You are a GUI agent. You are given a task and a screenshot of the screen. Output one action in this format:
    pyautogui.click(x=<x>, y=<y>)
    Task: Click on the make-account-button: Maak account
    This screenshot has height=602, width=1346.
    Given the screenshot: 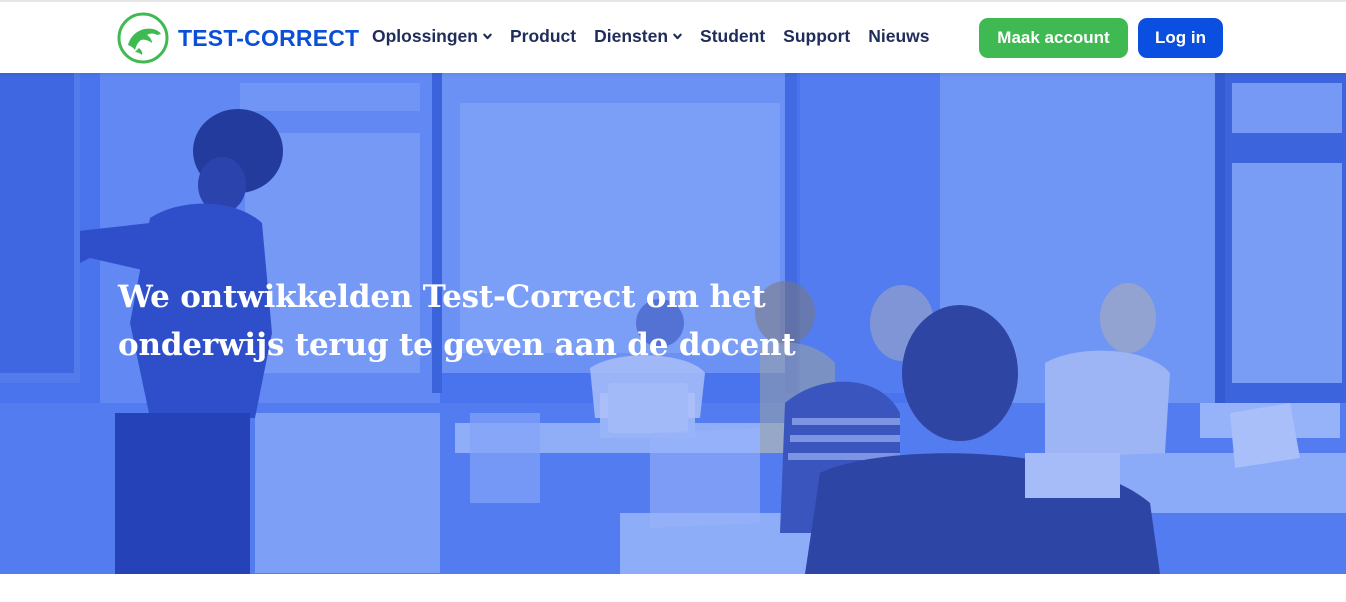 What is the action you would take?
    pyautogui.click(x=1053, y=38)
    